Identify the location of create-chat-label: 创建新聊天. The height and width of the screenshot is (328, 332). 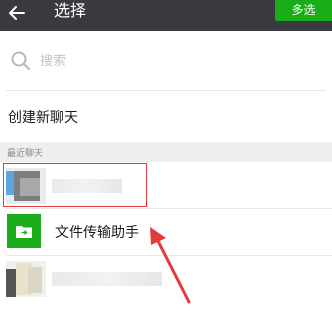
(43, 118).